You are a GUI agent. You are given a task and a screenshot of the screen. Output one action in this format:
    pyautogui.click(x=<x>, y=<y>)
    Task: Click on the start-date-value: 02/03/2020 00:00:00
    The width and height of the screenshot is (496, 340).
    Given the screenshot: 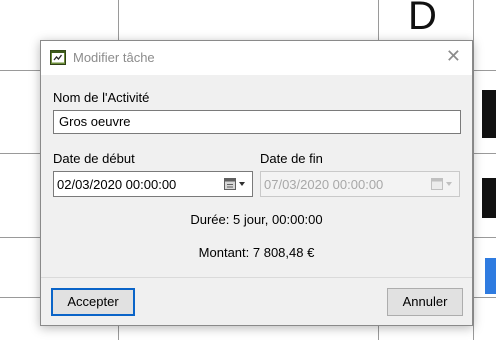 What is the action you would take?
    pyautogui.click(x=117, y=184)
    